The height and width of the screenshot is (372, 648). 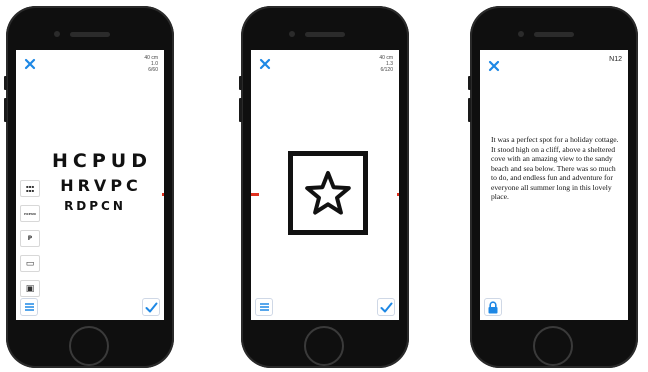 I want to click on tool-single-letter: P, so click(x=30, y=238).